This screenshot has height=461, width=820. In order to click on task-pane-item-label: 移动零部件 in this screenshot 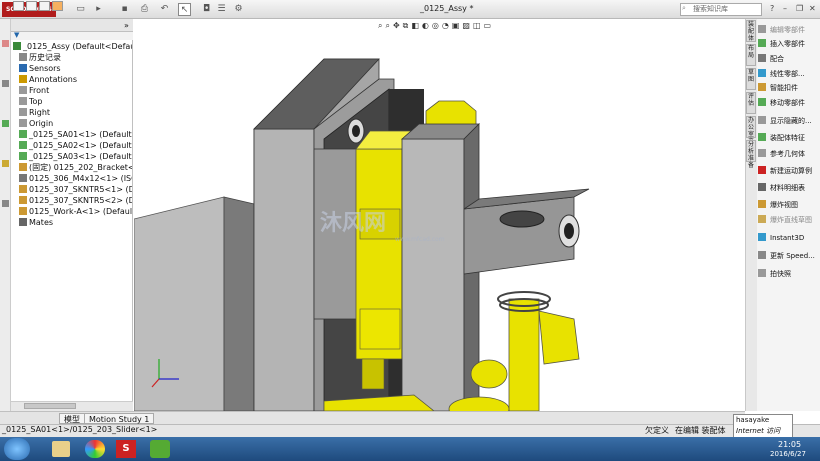, I will do `click(787, 103)`.